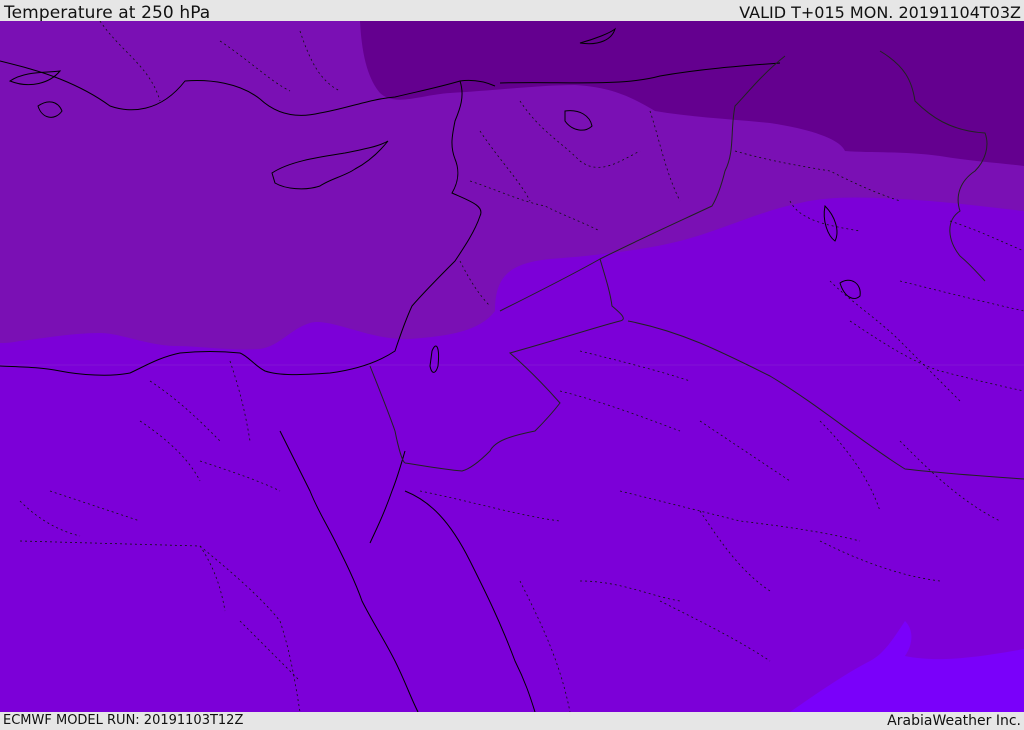  Describe the element at coordinates (107, 13) in the screenshot. I see `map-title: Temperature at 250 hPa` at that location.